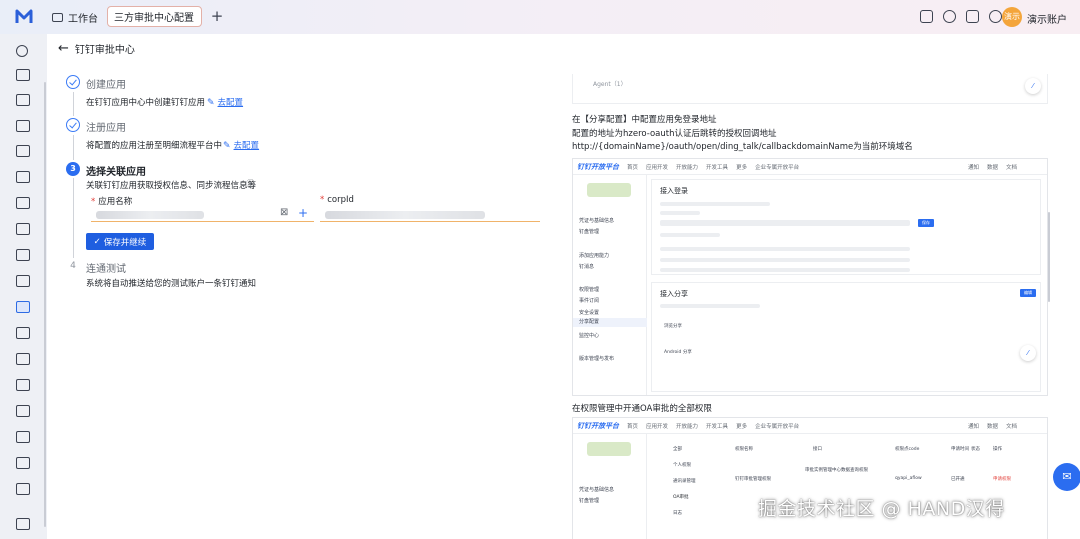 The width and height of the screenshot is (1080, 539). Describe the element at coordinates (589, 232) in the screenshot. I see `shot1-side-item: 钉盘管理` at that location.